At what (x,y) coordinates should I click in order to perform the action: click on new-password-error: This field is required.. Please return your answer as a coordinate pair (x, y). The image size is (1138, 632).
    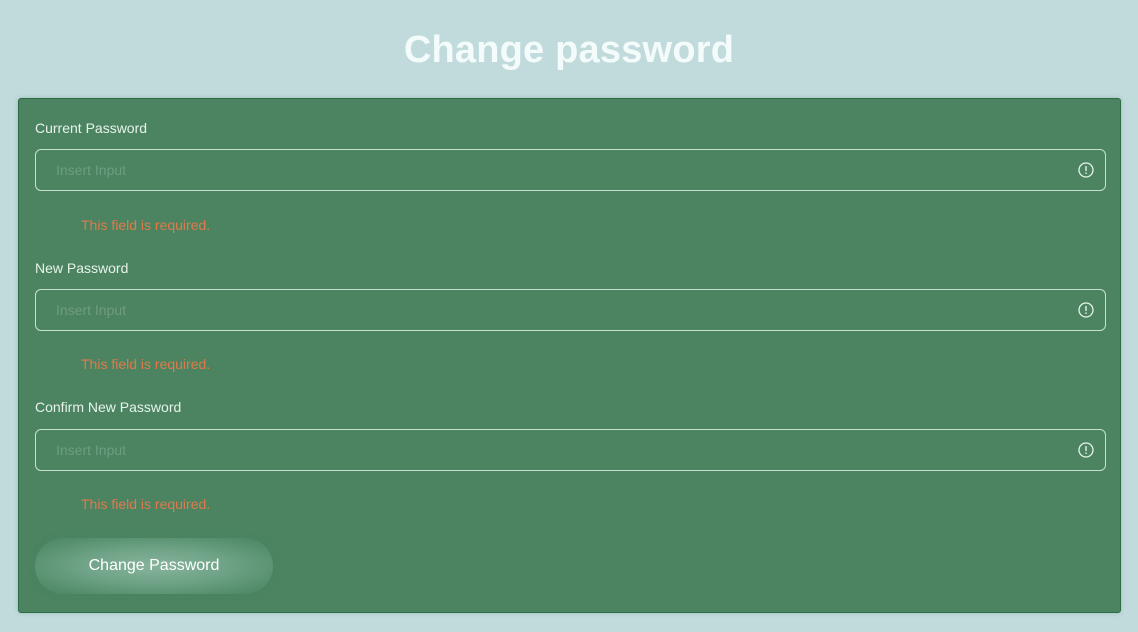
    Looking at the image, I should click on (146, 364).